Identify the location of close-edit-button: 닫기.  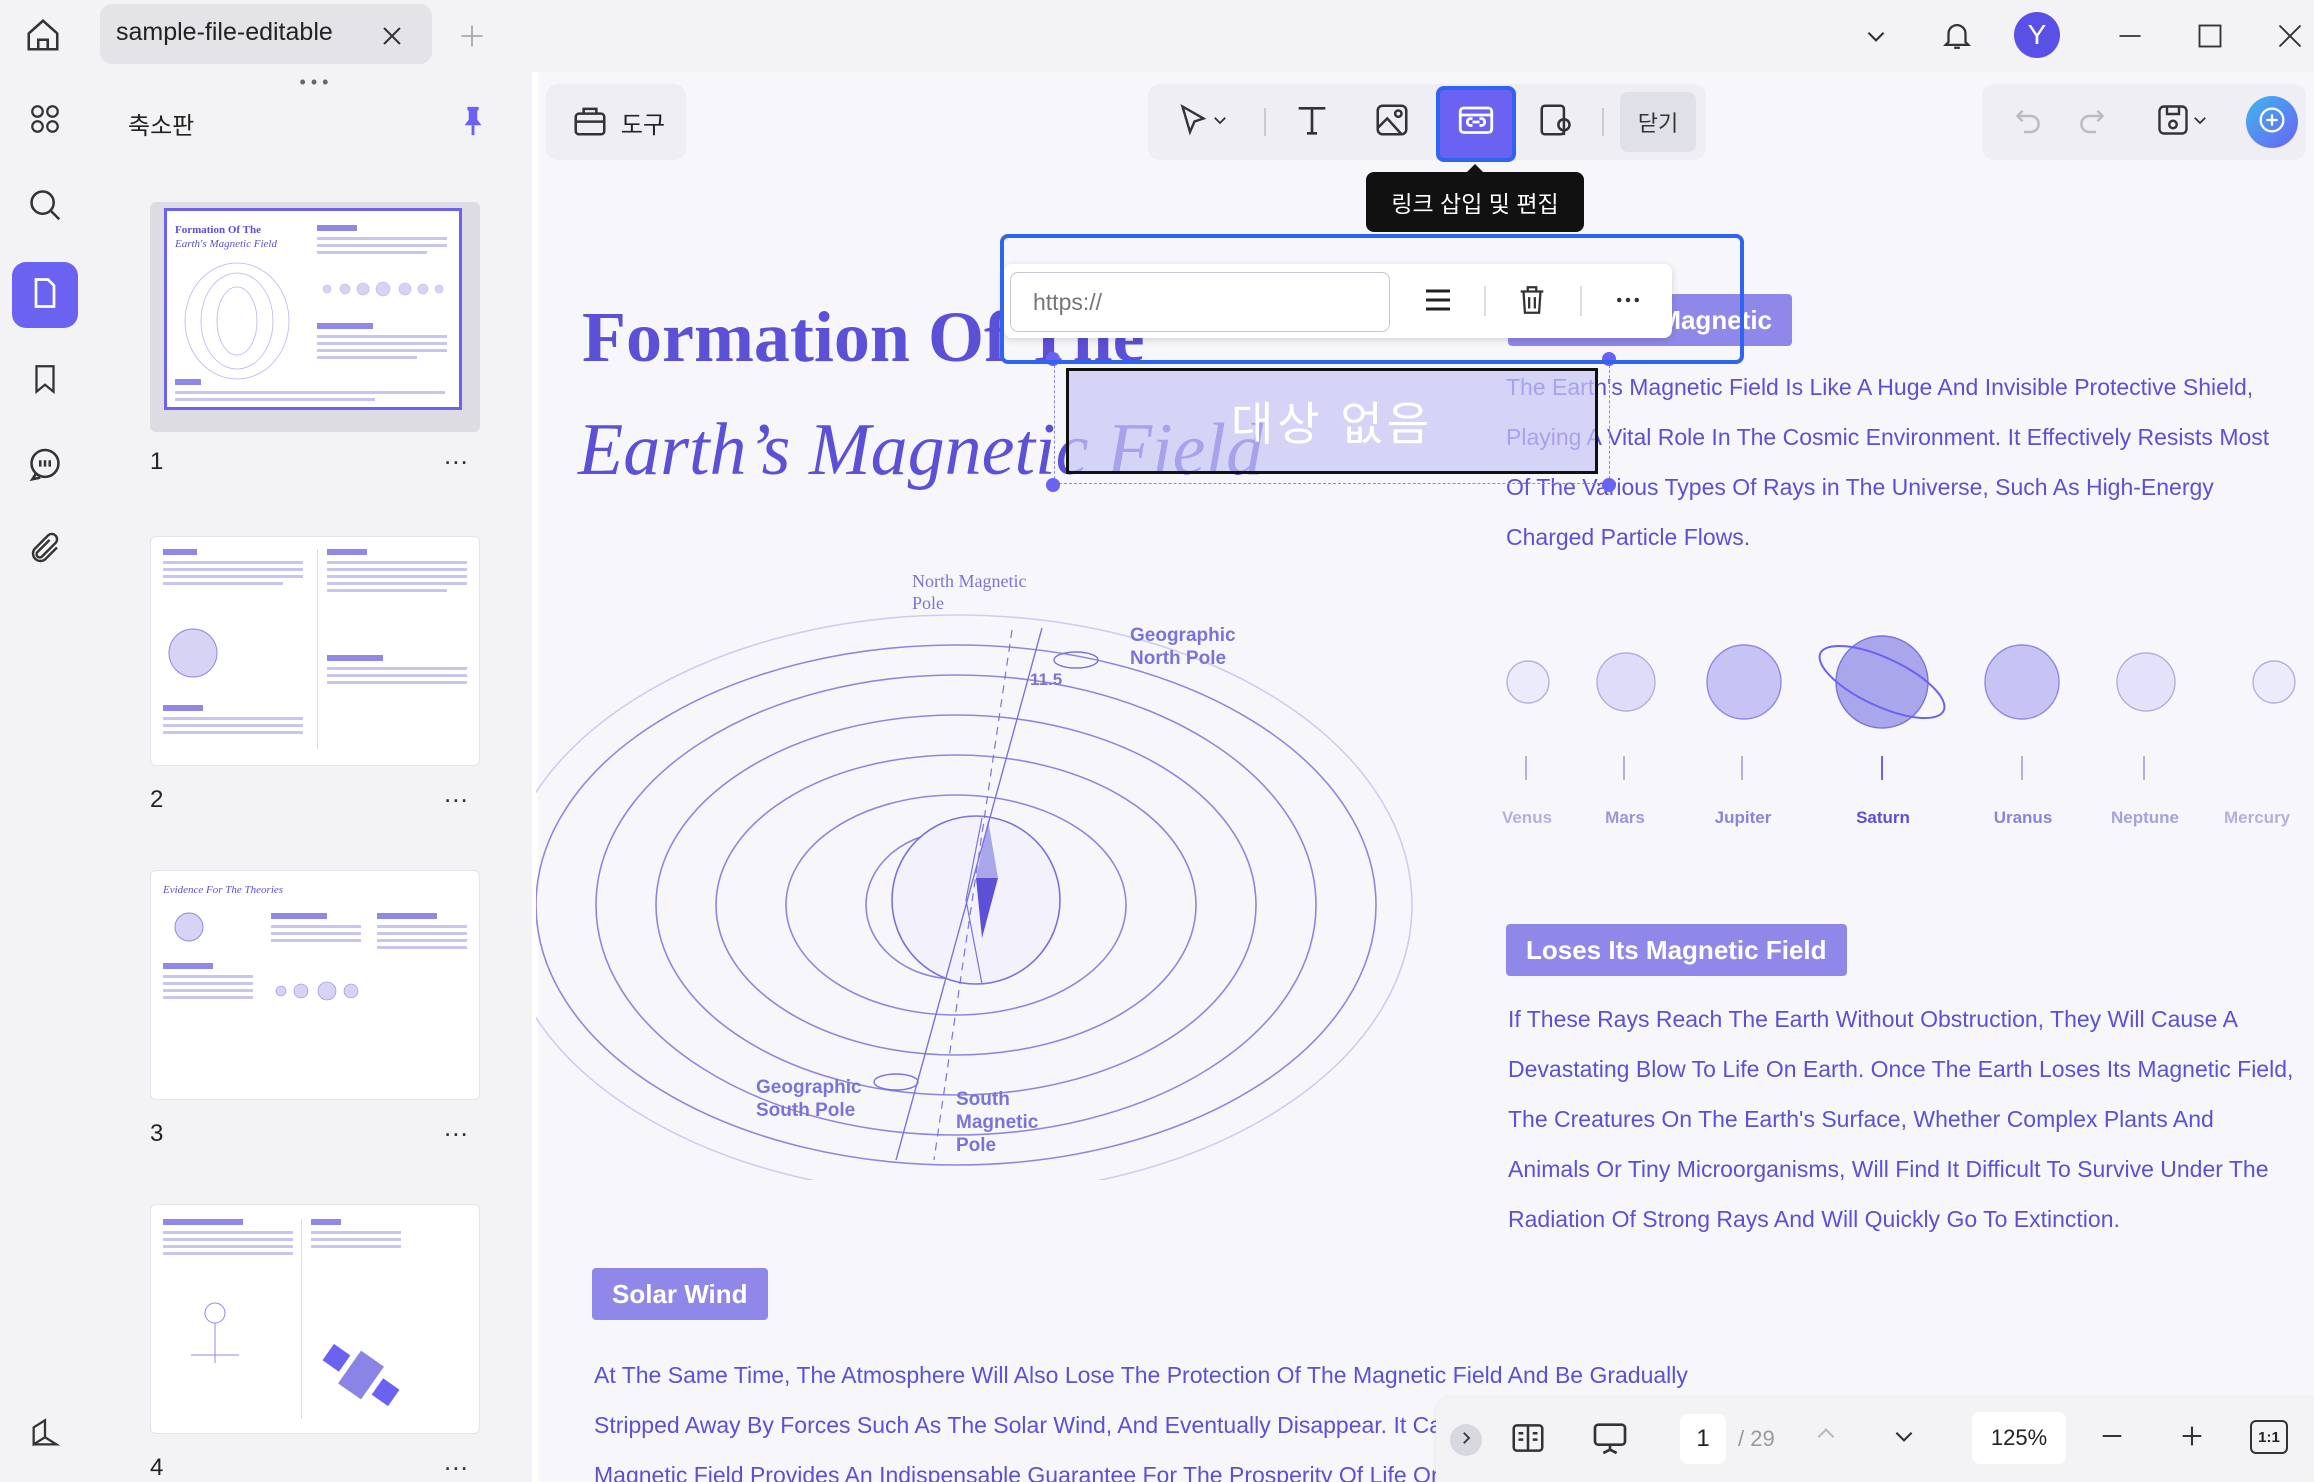
(1658, 122).